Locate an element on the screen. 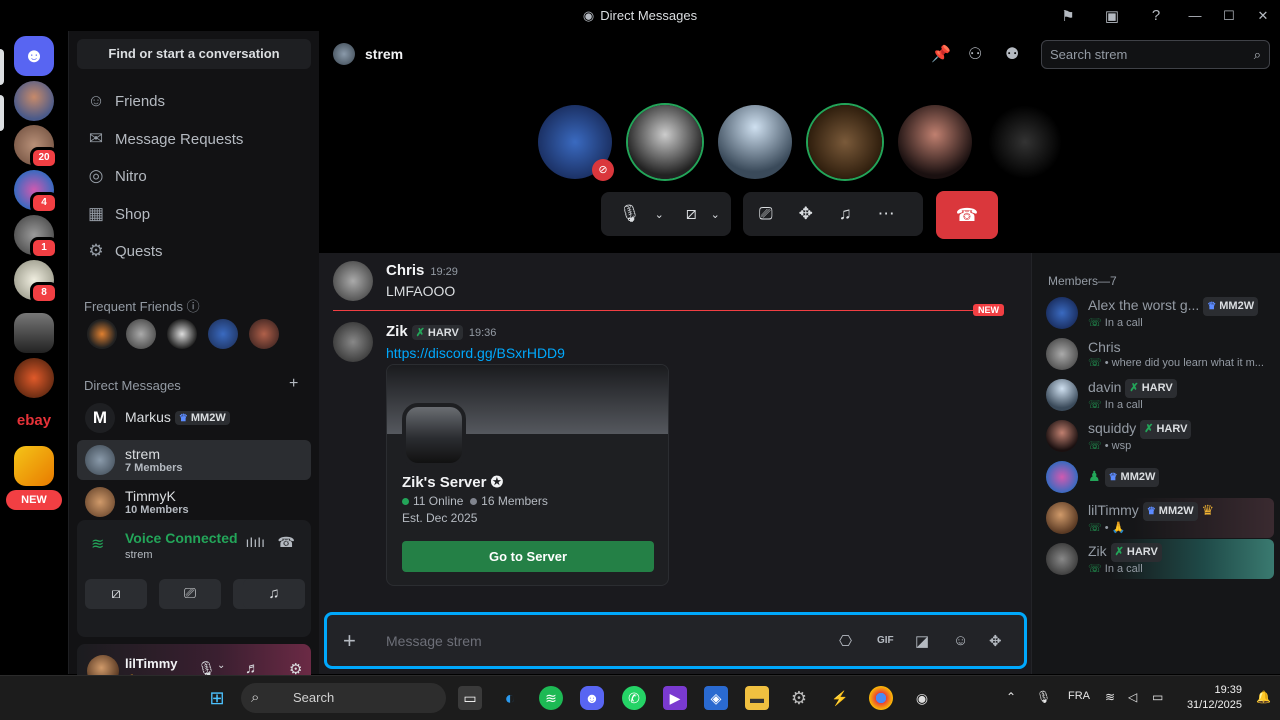 The width and height of the screenshot is (1280, 720). clipchamp-icon: ▶ is located at coordinates (675, 698).